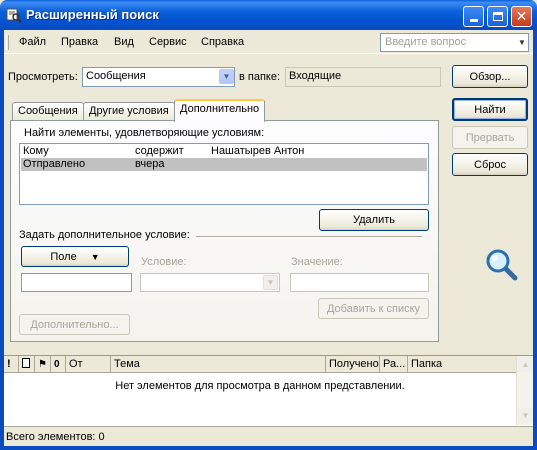 This screenshot has height=450, width=537. I want to click on menu-edit: Правка, so click(79, 42).